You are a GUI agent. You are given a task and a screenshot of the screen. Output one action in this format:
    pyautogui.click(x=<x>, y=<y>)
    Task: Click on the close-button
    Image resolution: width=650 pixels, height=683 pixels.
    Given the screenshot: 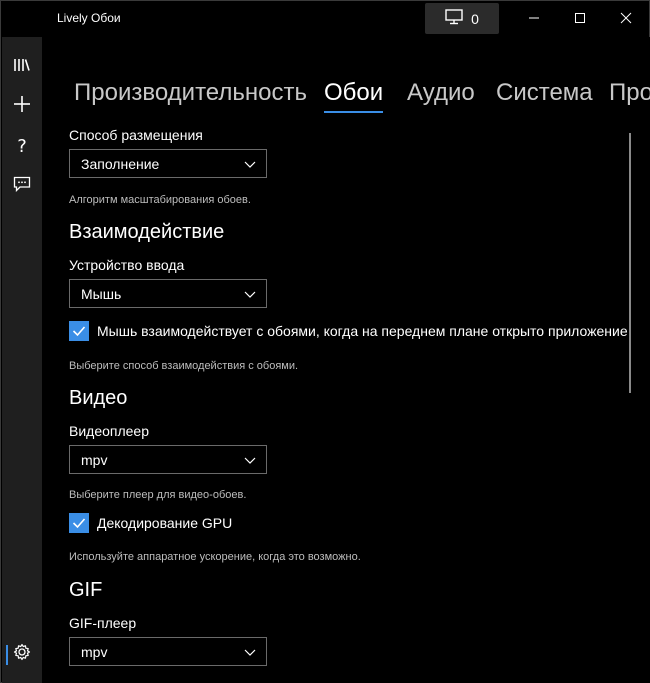 What is the action you would take?
    pyautogui.click(x=626, y=18)
    